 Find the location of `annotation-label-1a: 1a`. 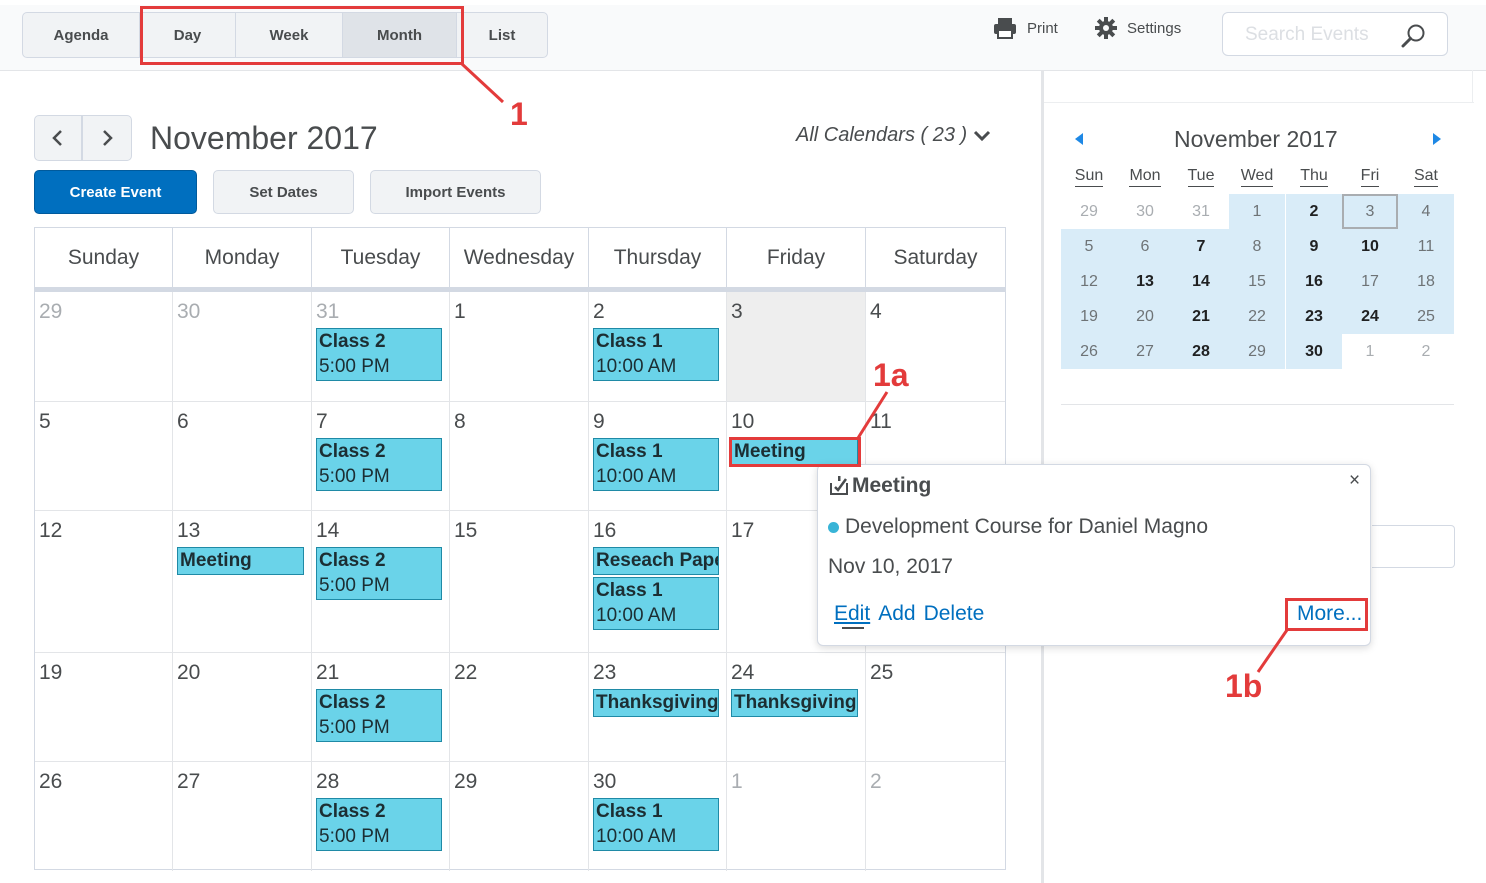

annotation-label-1a: 1a is located at coordinates (891, 375).